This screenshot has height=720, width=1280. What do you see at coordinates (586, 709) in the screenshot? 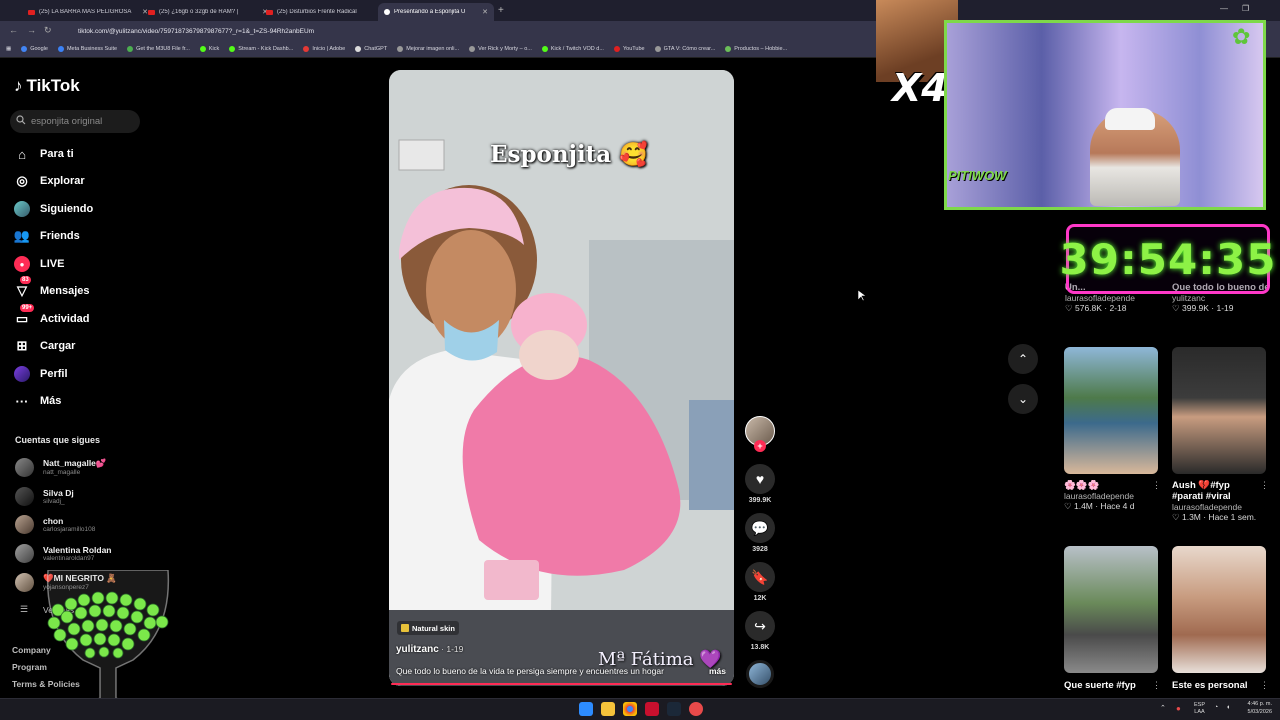
I see `windows-start-icon` at bounding box center [586, 709].